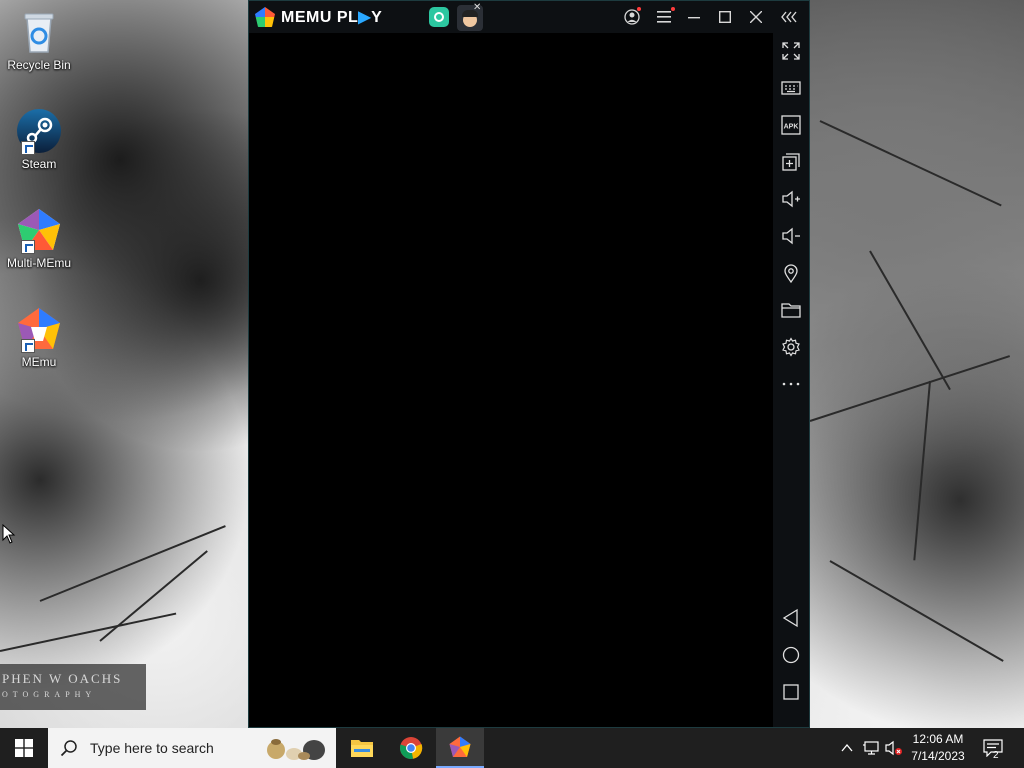  I want to click on volume-up-icon, so click(791, 199).